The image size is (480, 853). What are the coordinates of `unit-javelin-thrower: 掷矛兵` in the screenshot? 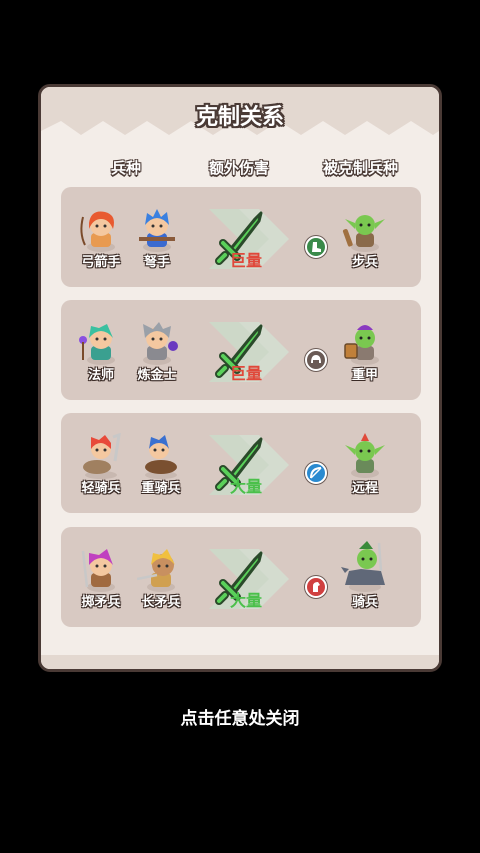 It's located at (101, 578).